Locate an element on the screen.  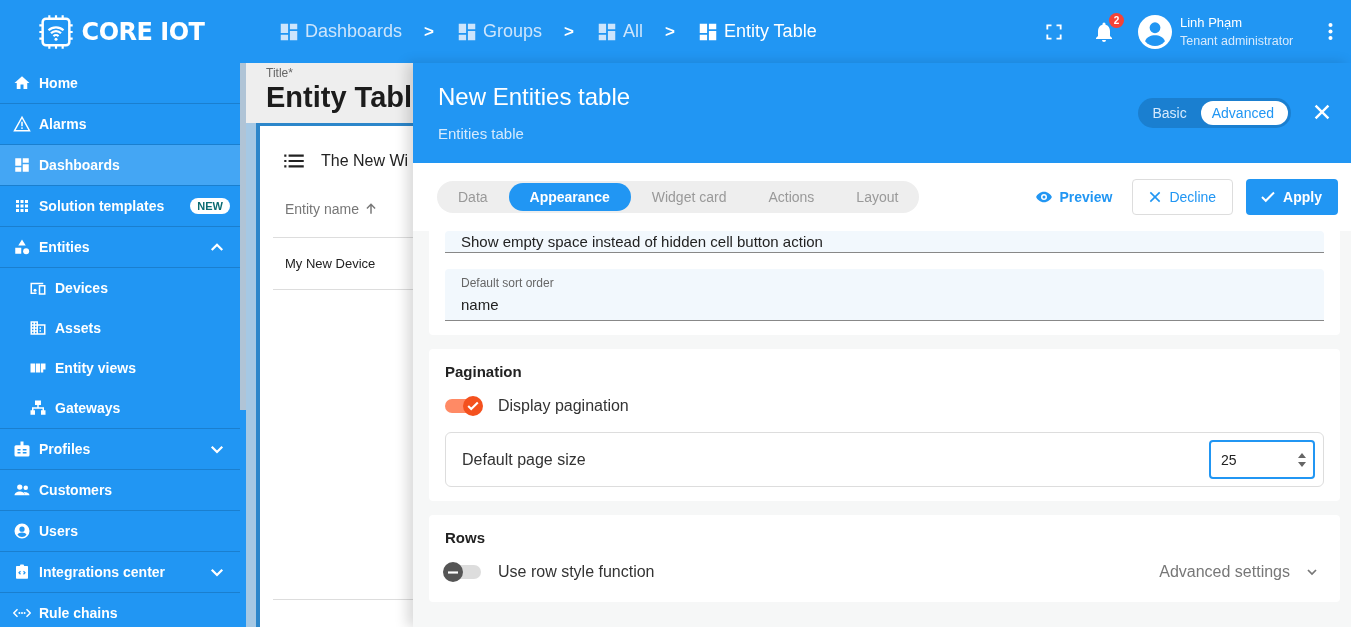
more-menu-button is located at coordinates (1330, 31).